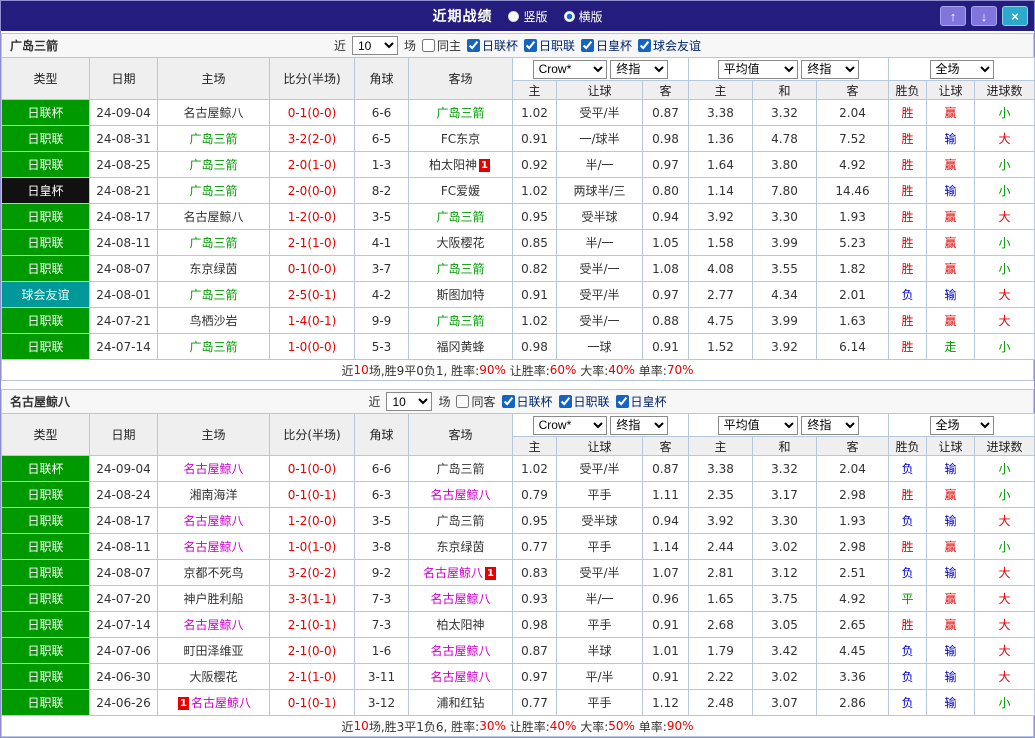  What do you see at coordinates (312, 112) in the screenshot?
I see `score-cell: 0-1(0-0)` at bounding box center [312, 112].